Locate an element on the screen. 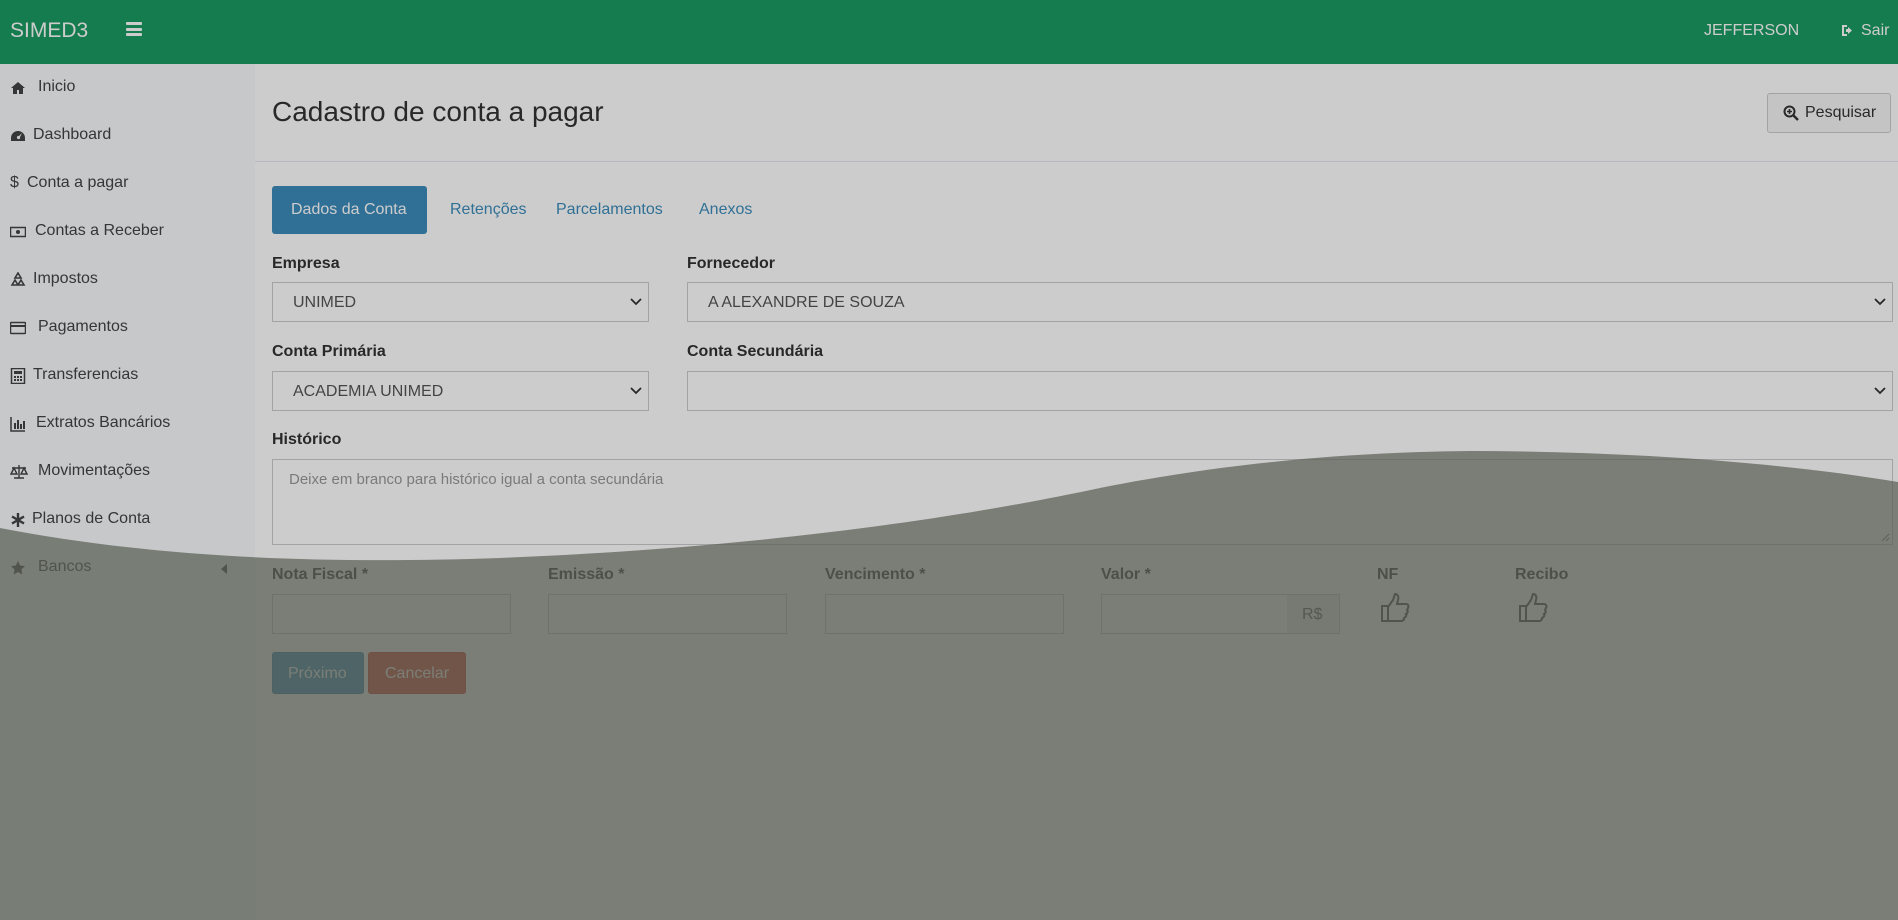 The width and height of the screenshot is (1898, 920). user-name: JEFFERSON is located at coordinates (1751, 31).